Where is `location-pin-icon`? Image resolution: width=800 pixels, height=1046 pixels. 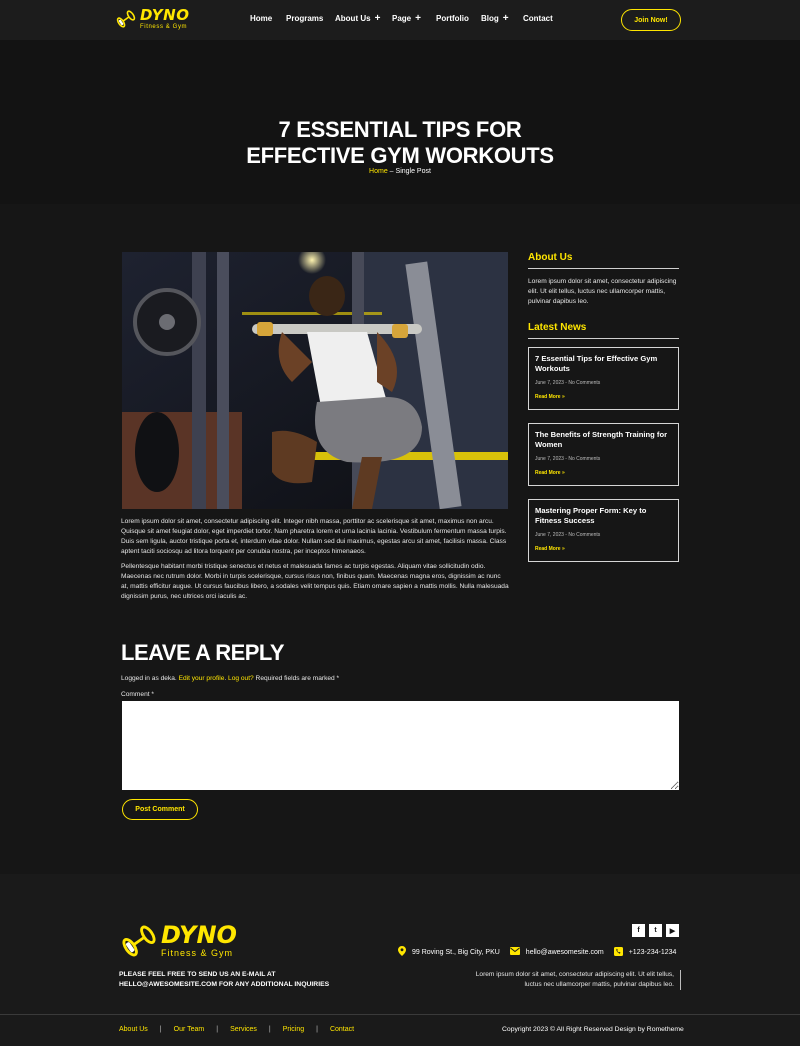
location-pin-icon is located at coordinates (402, 952).